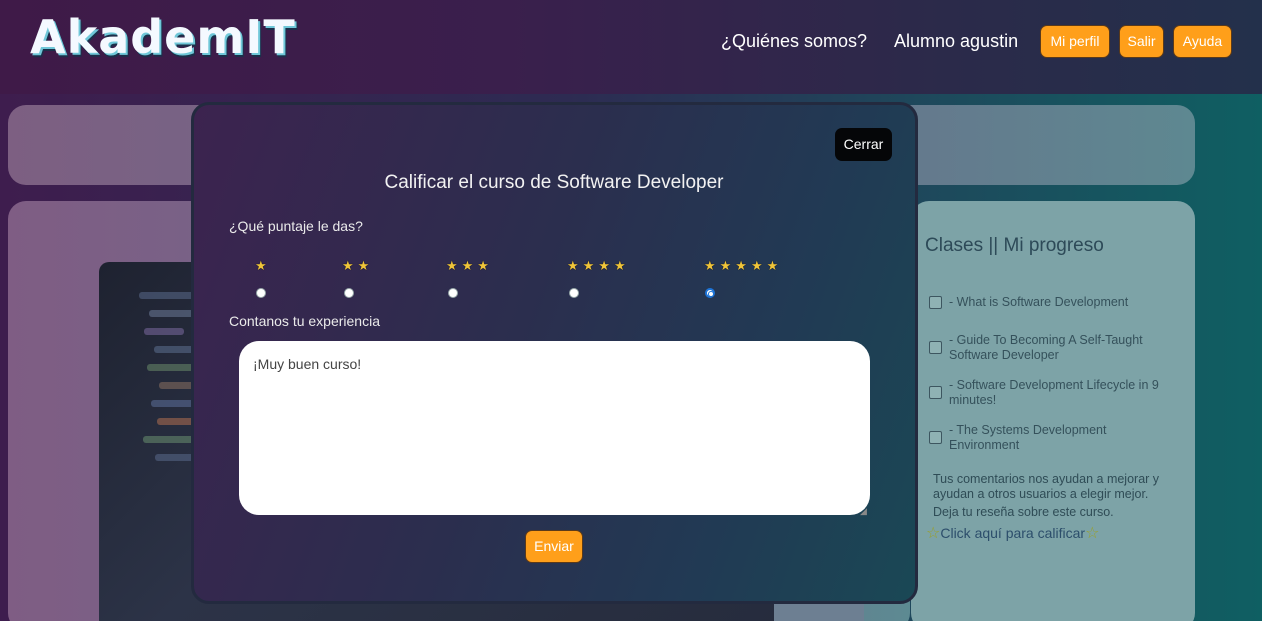 The image size is (1262, 621). What do you see at coordinates (358, 265) in the screenshot?
I see `rating-stars-2: ★★` at bounding box center [358, 265].